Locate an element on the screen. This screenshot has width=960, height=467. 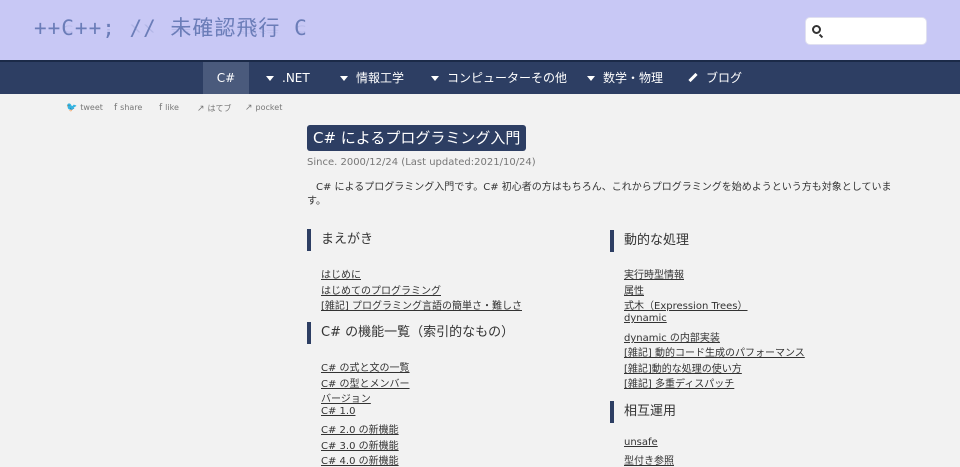
link-expression-trees: 式木（Expression Trees） is located at coordinates (686, 304).